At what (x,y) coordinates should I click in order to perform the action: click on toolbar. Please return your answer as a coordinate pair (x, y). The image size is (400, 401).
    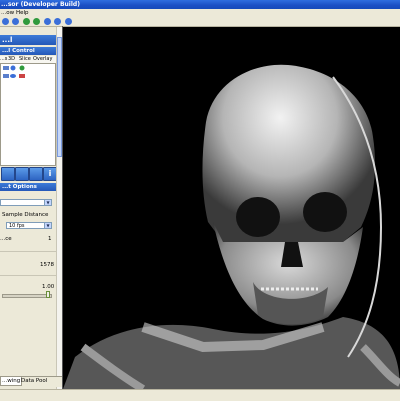
    Looking at the image, I should click on (200, 22).